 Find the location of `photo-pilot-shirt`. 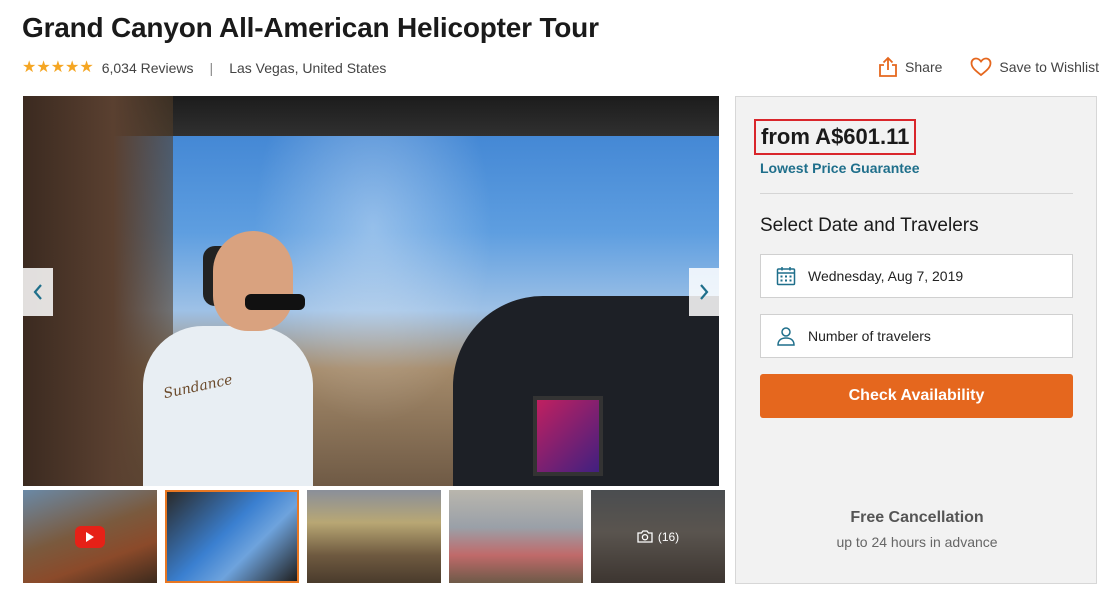

photo-pilot-shirt is located at coordinates (228, 406).